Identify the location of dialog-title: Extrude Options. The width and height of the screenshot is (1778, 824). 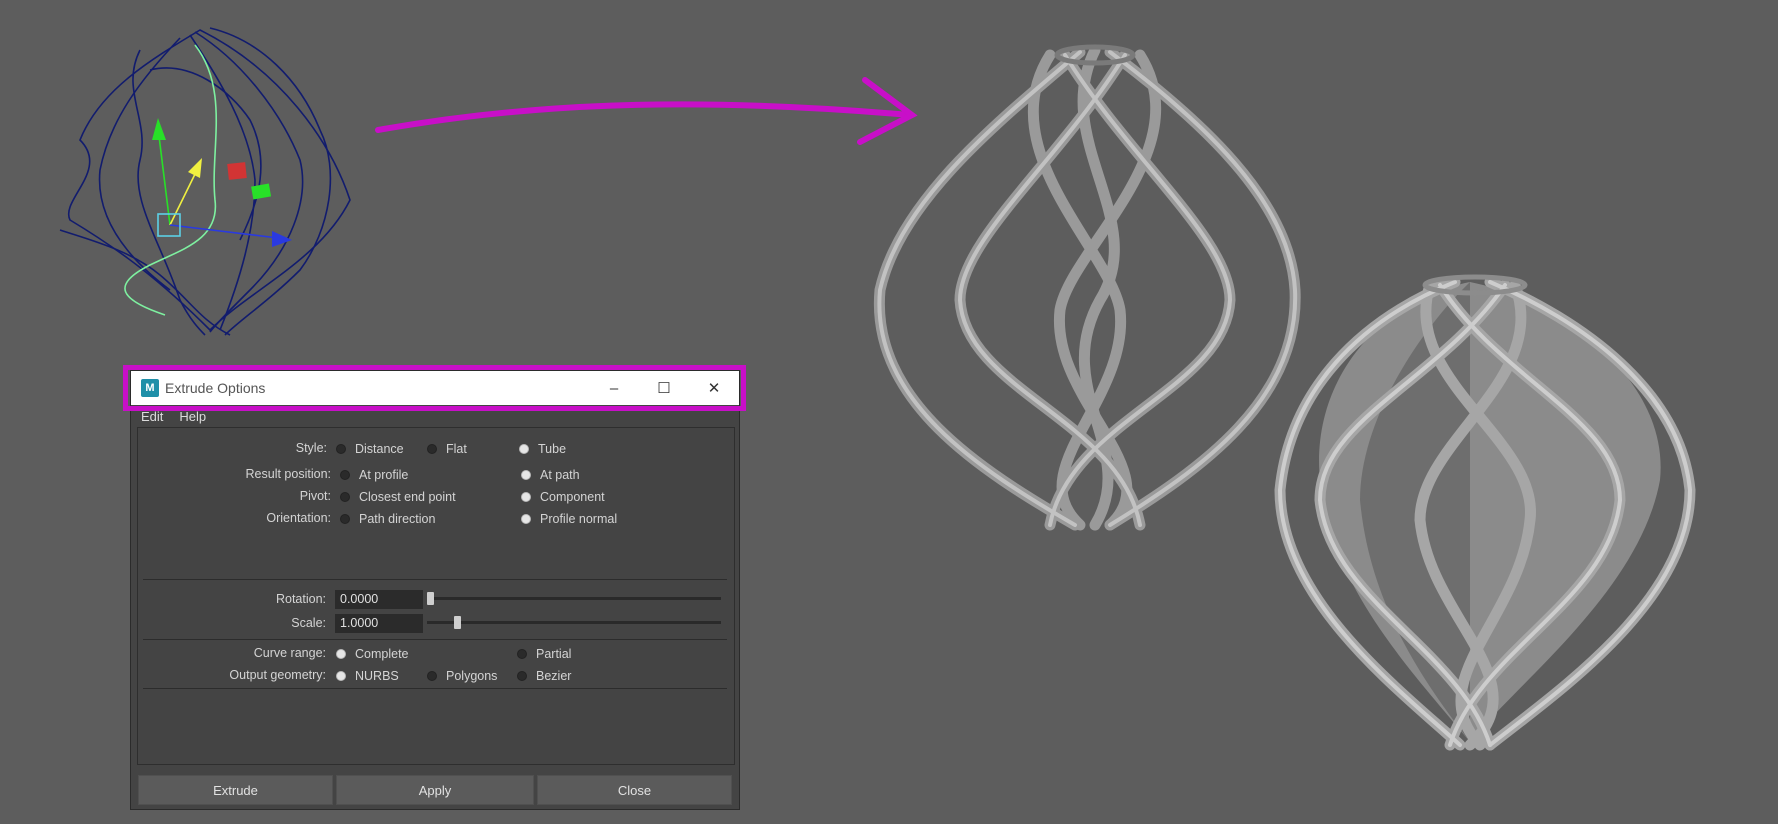
(215, 388).